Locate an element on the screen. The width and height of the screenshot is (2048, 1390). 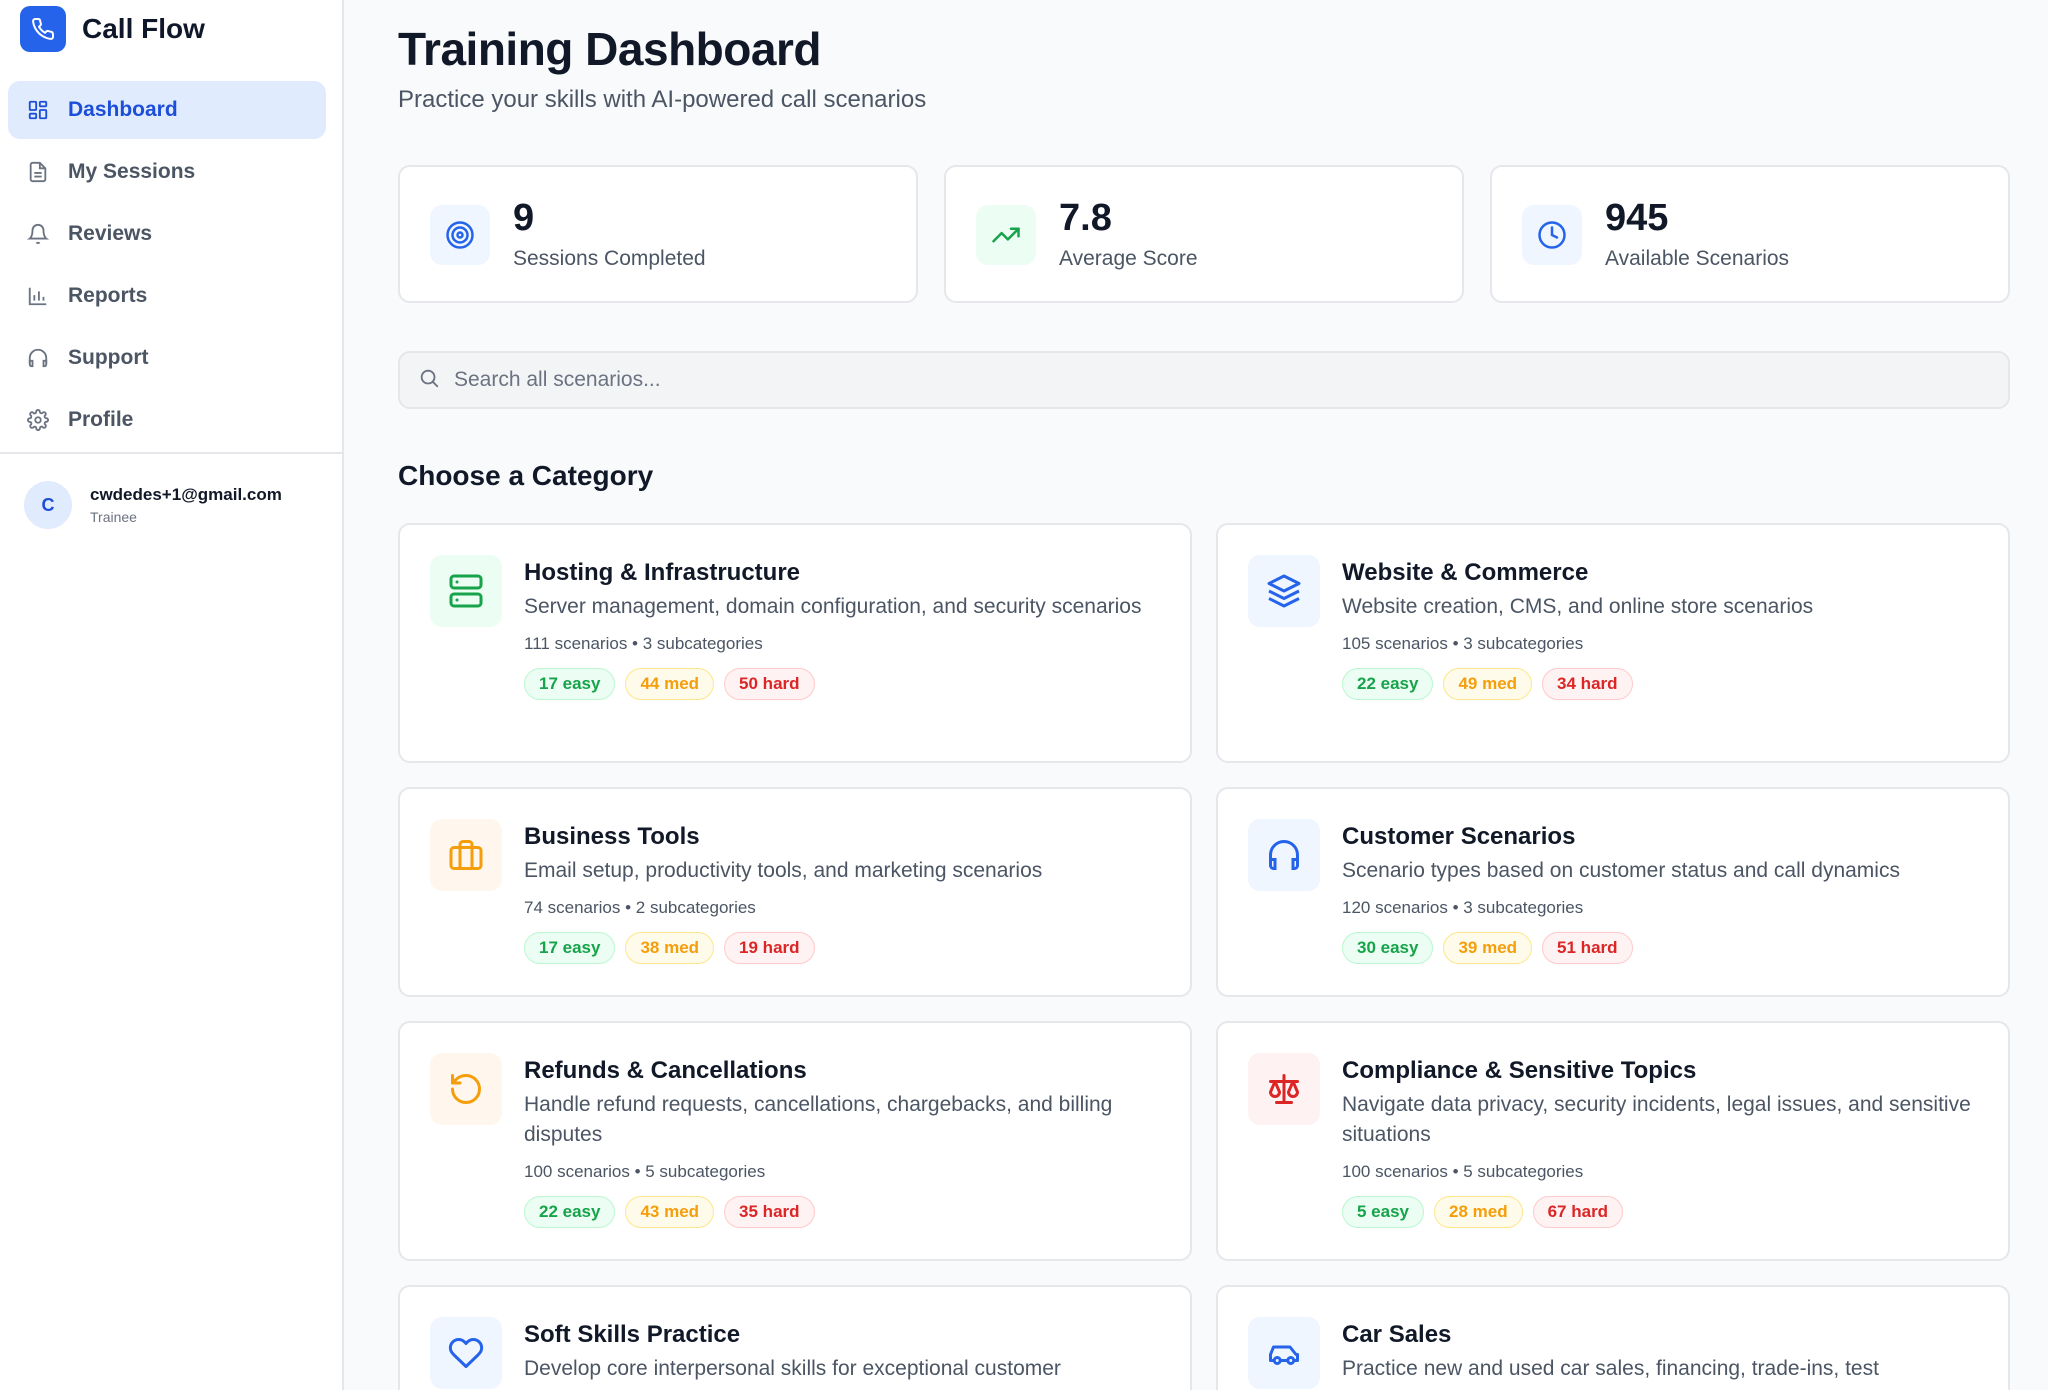
server-icon is located at coordinates (466, 591).